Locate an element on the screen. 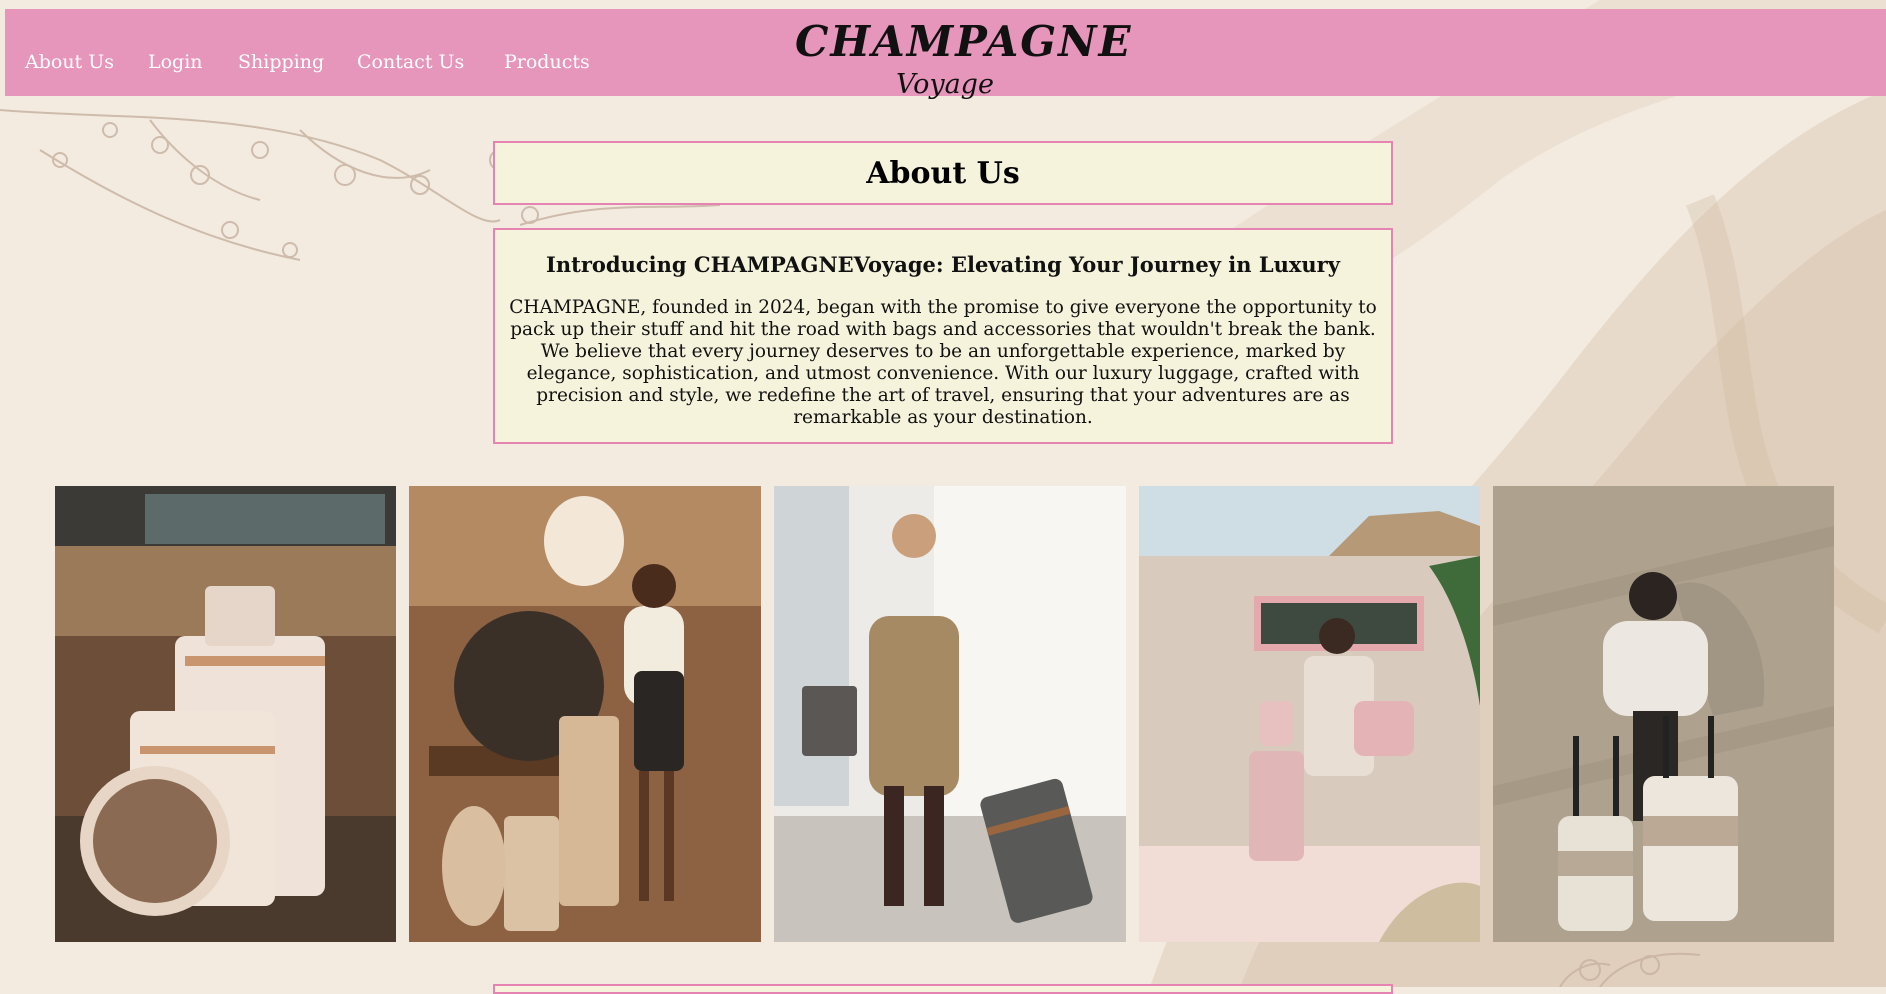 The width and height of the screenshot is (1886, 994). logo-title: CHAMPAGNE is located at coordinates (964, 41).